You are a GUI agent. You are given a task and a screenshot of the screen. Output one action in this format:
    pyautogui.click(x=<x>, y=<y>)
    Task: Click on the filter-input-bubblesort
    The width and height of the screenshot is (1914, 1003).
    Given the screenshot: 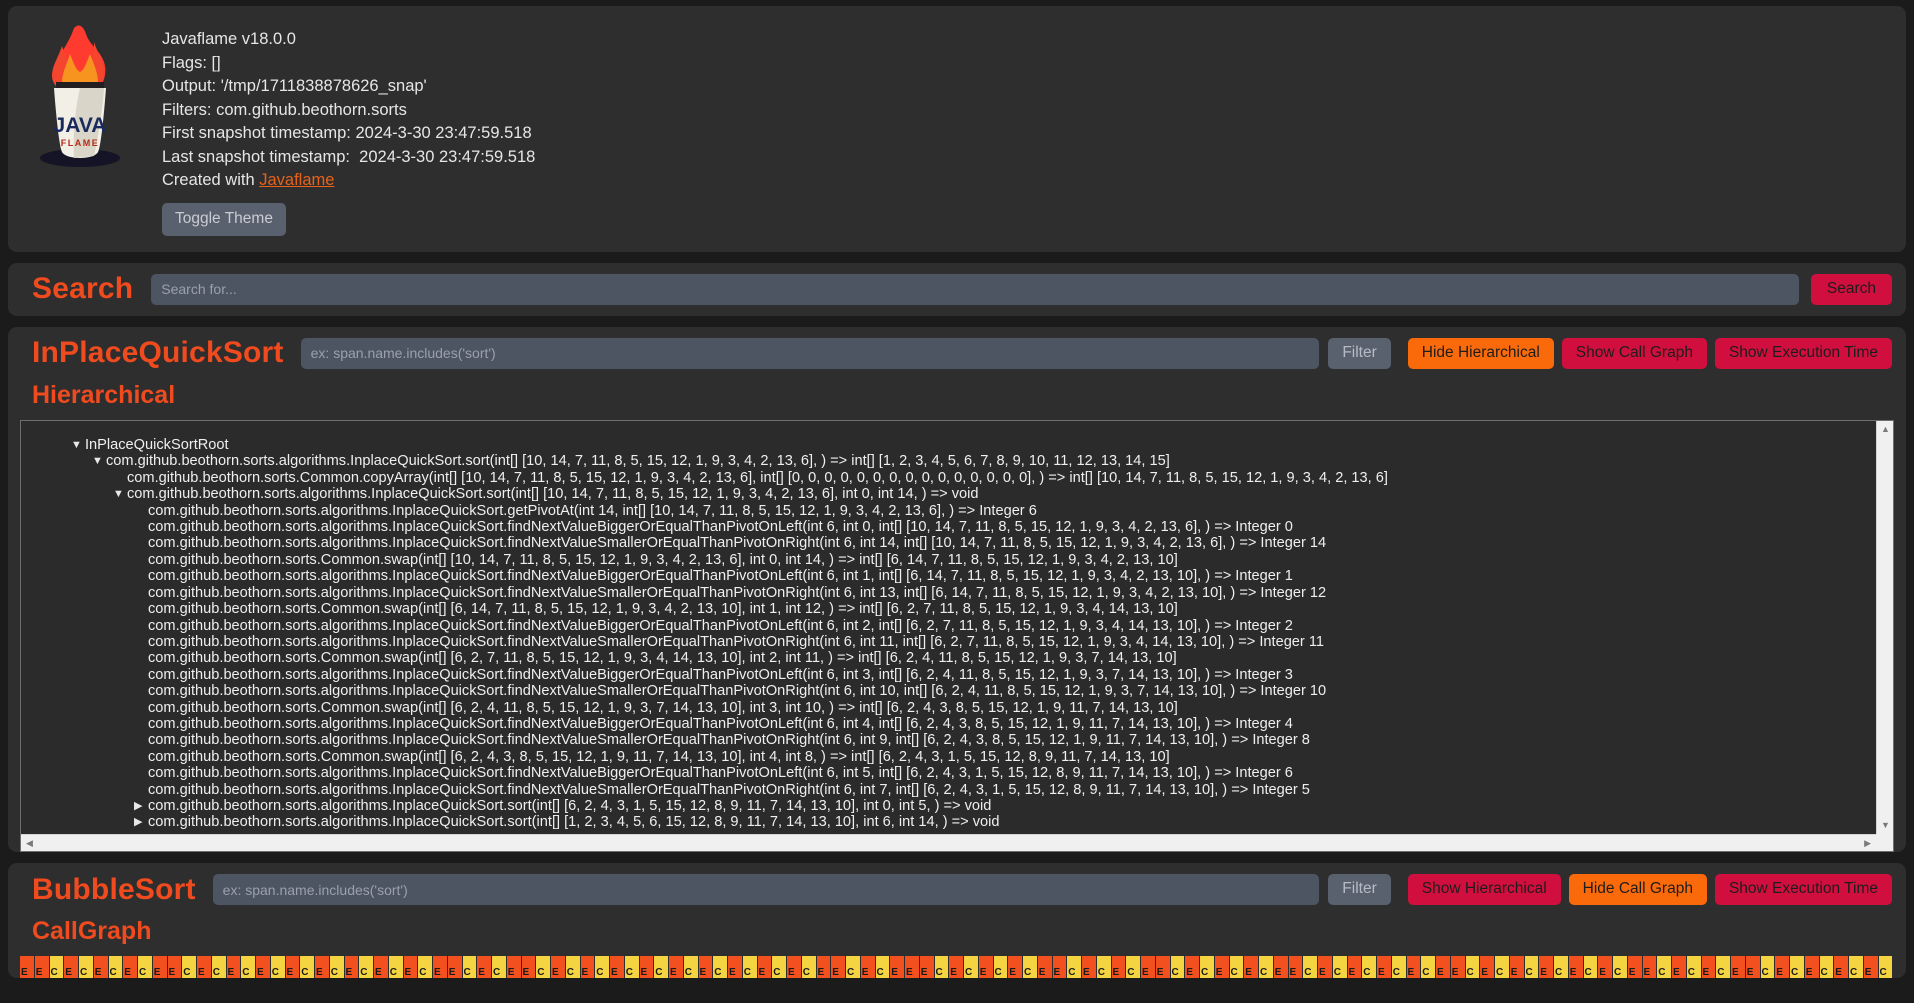 What is the action you would take?
    pyautogui.click(x=766, y=890)
    